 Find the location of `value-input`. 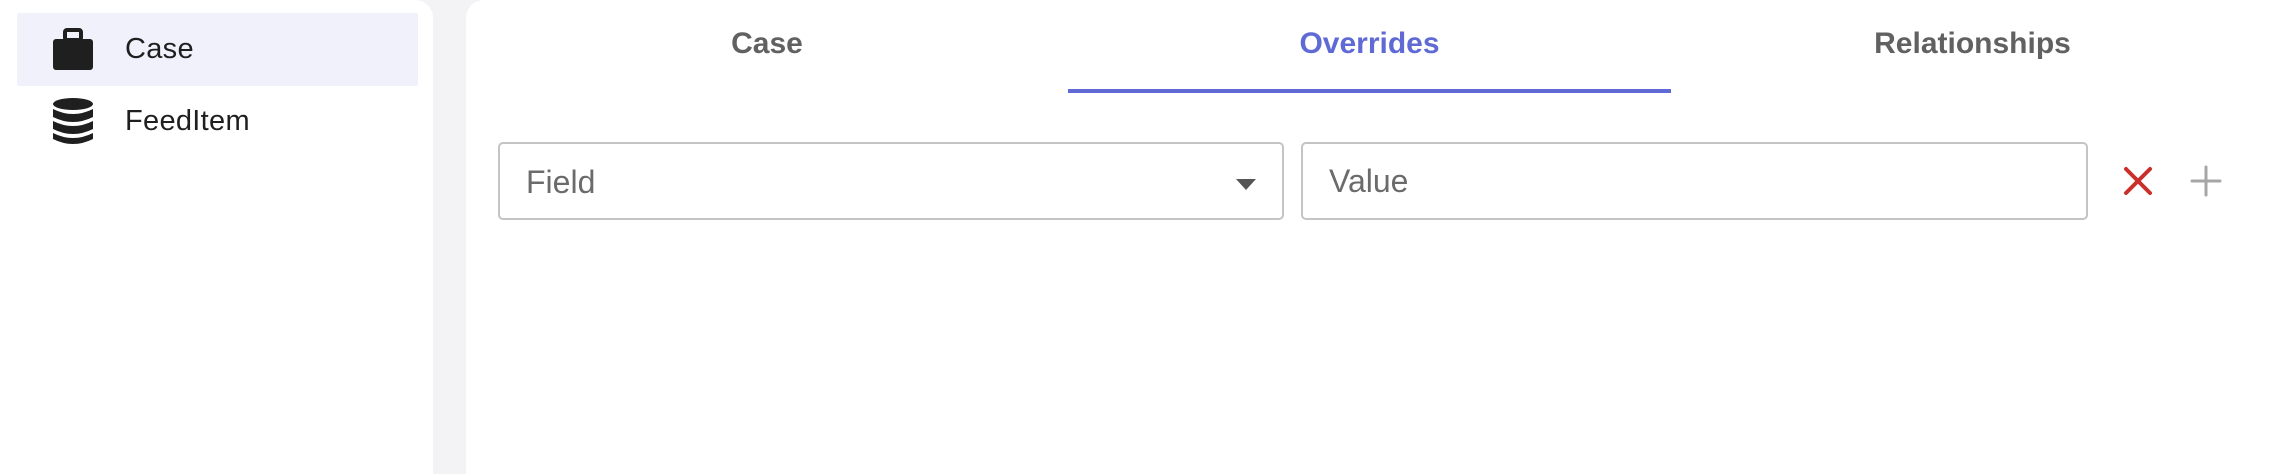

value-input is located at coordinates (1694, 181).